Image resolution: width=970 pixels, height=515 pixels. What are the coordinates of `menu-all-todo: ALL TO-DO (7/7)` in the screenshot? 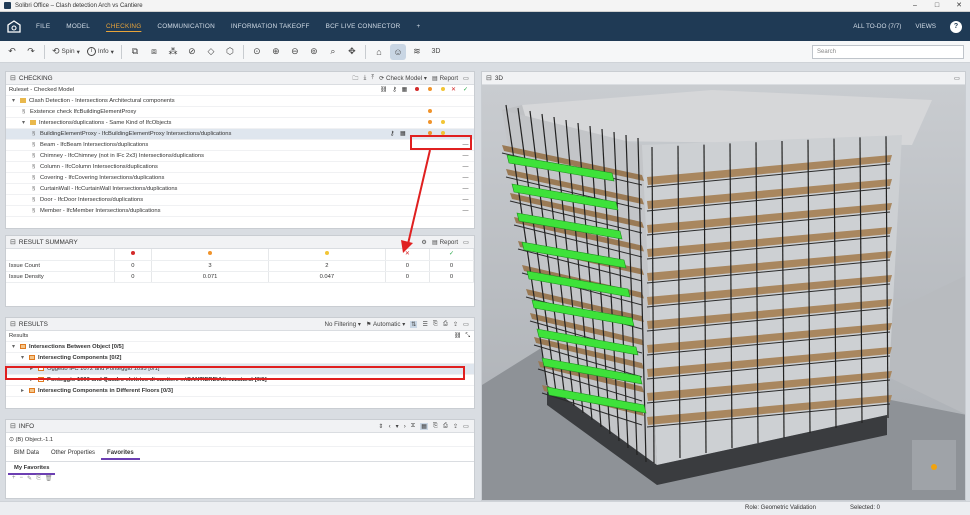 It's located at (877, 26).